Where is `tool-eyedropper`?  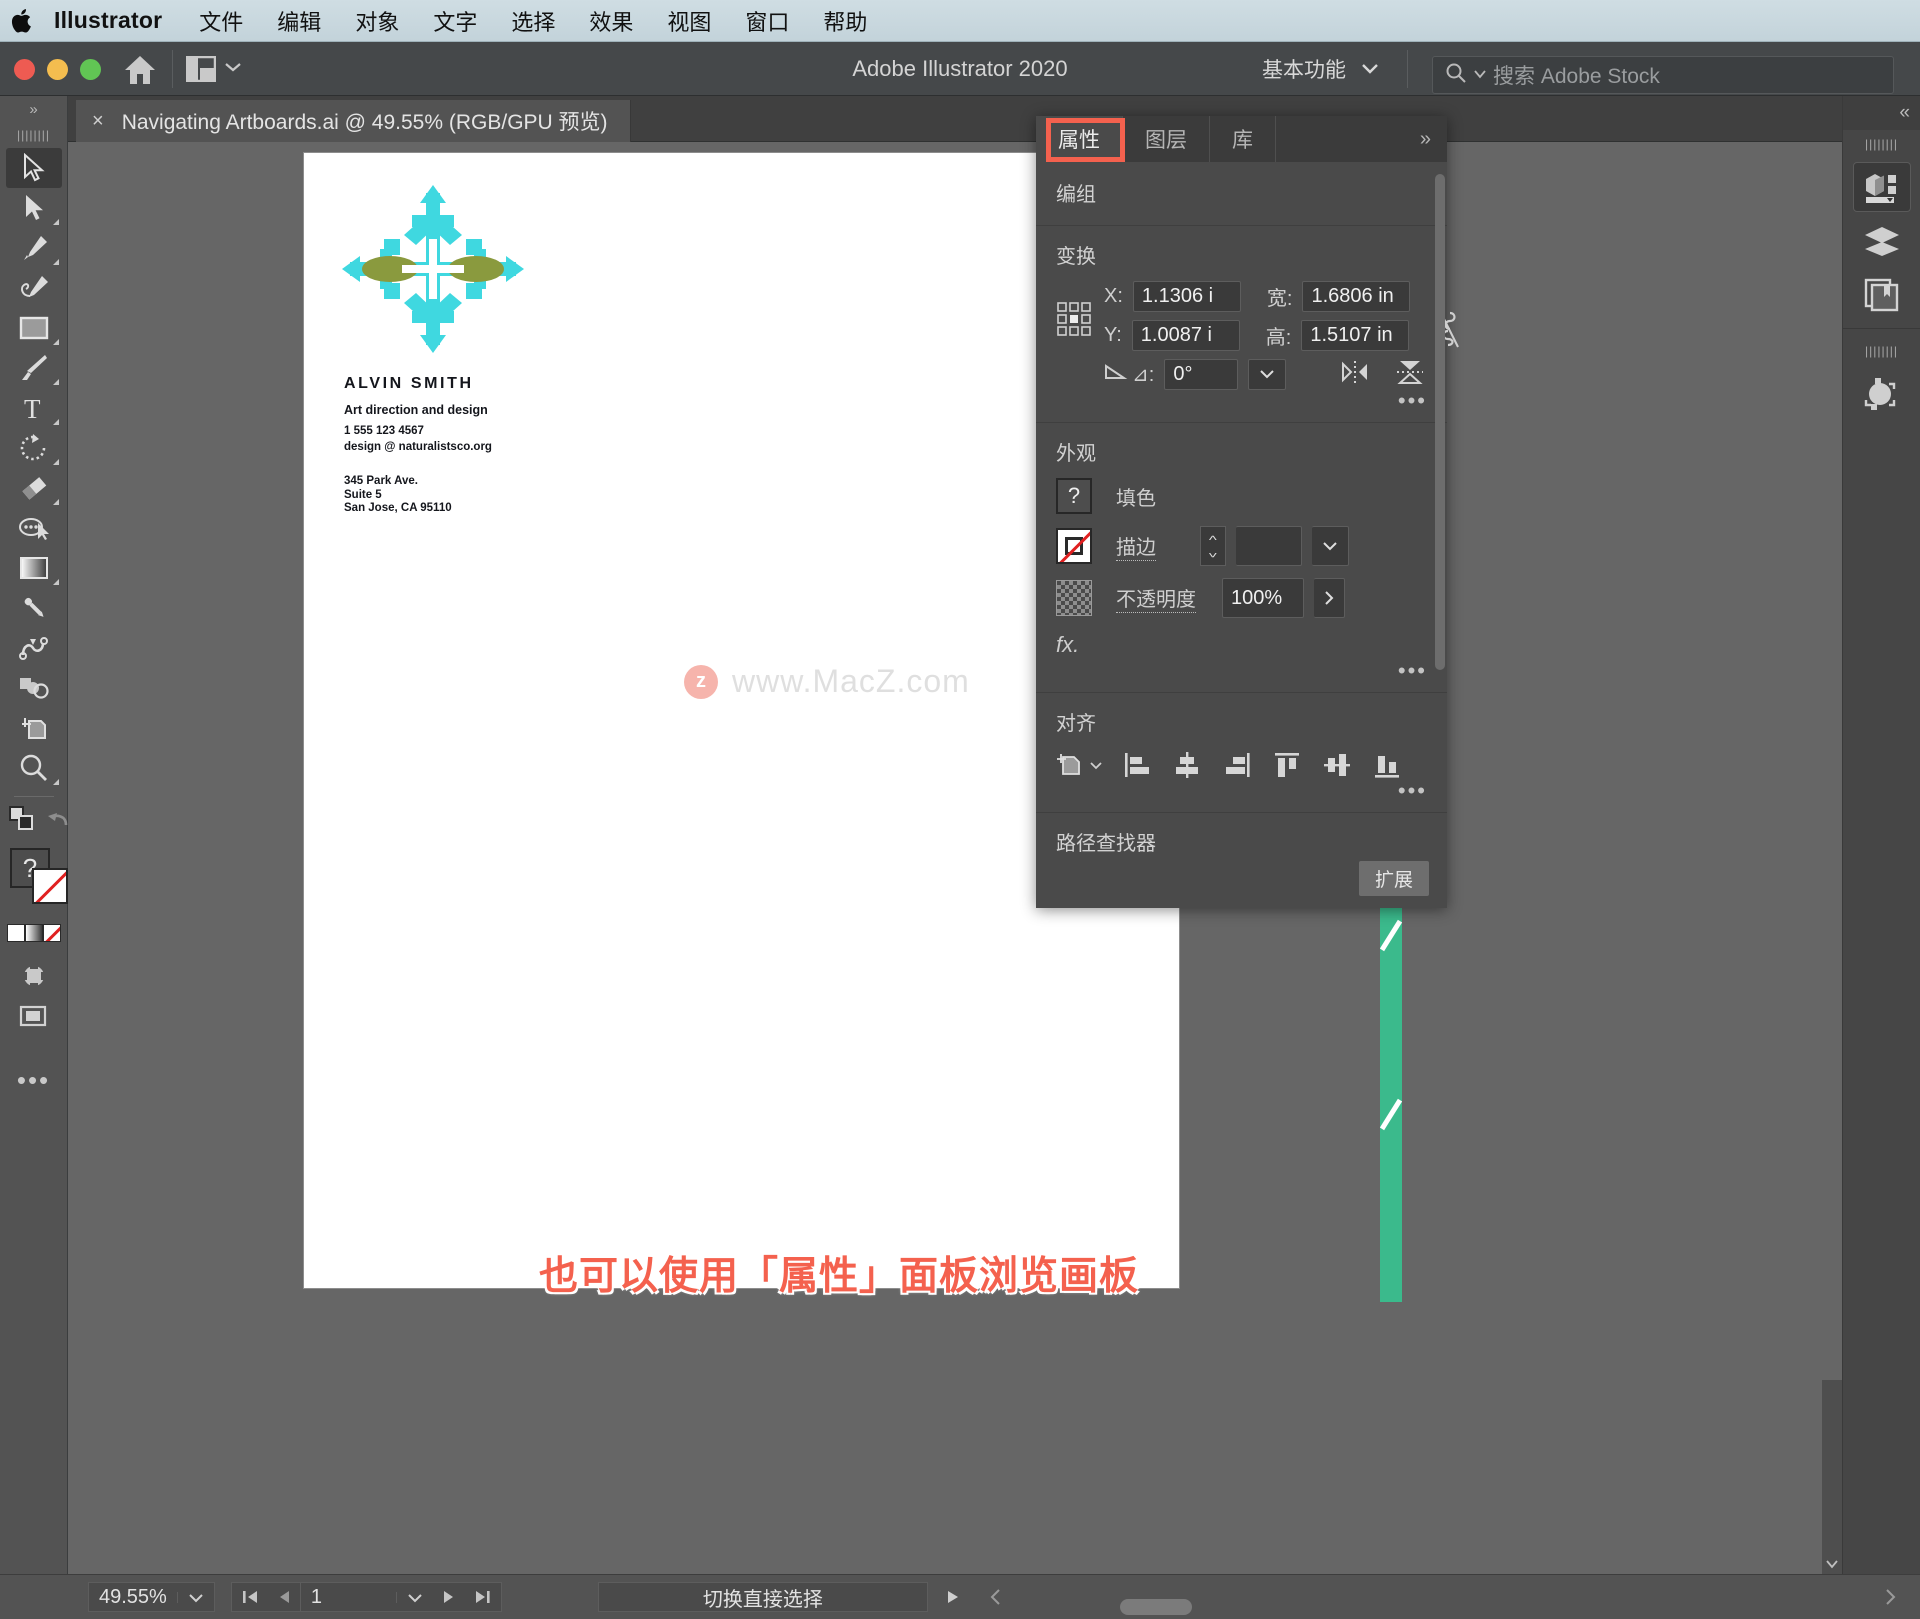
tool-eyedropper is located at coordinates (34, 608).